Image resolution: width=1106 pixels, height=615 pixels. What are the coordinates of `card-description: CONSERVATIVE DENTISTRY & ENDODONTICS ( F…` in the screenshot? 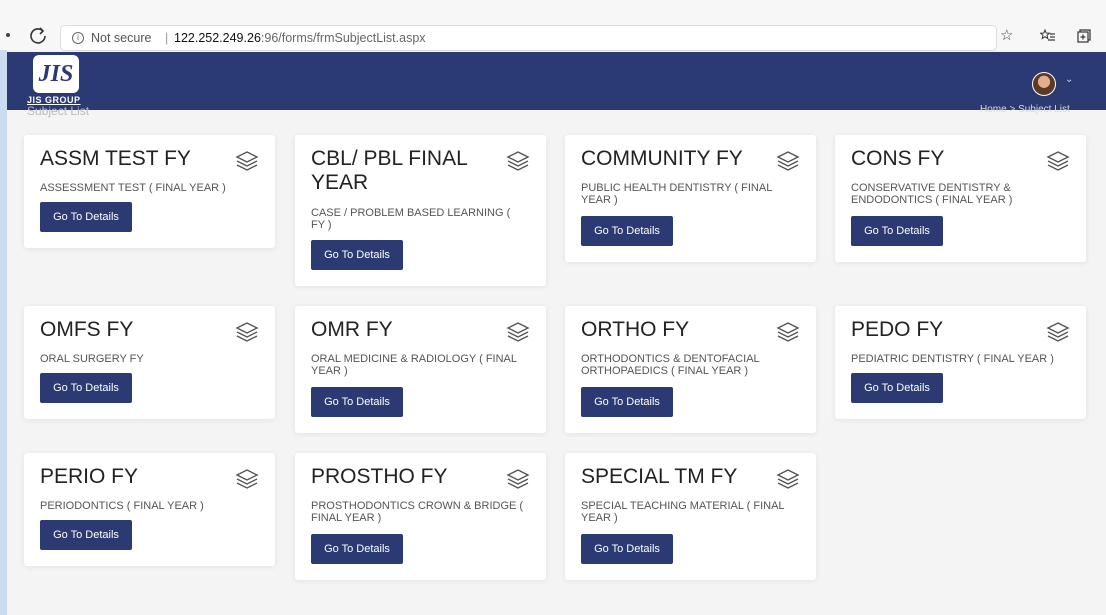 It's located at (932, 194).